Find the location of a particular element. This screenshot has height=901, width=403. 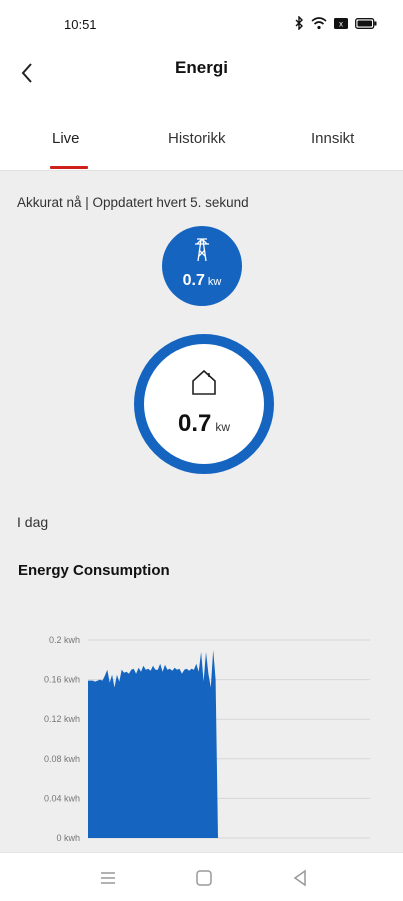

y-tick-label: 0.08 kwh is located at coordinates (62, 759).